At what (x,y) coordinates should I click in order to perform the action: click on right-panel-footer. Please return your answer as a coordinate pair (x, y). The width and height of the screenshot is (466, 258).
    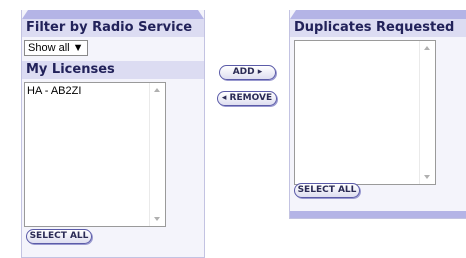
    Looking at the image, I should click on (378, 214).